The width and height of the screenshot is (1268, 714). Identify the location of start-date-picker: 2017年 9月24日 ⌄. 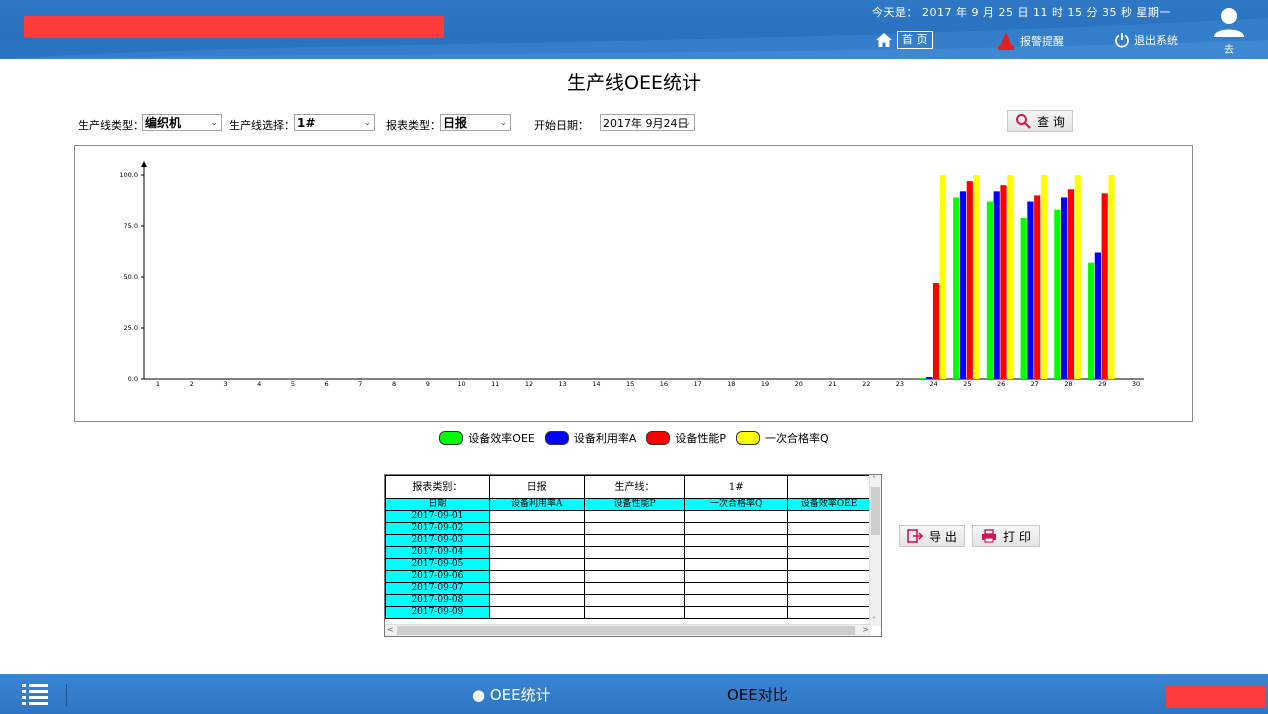
(647, 122).